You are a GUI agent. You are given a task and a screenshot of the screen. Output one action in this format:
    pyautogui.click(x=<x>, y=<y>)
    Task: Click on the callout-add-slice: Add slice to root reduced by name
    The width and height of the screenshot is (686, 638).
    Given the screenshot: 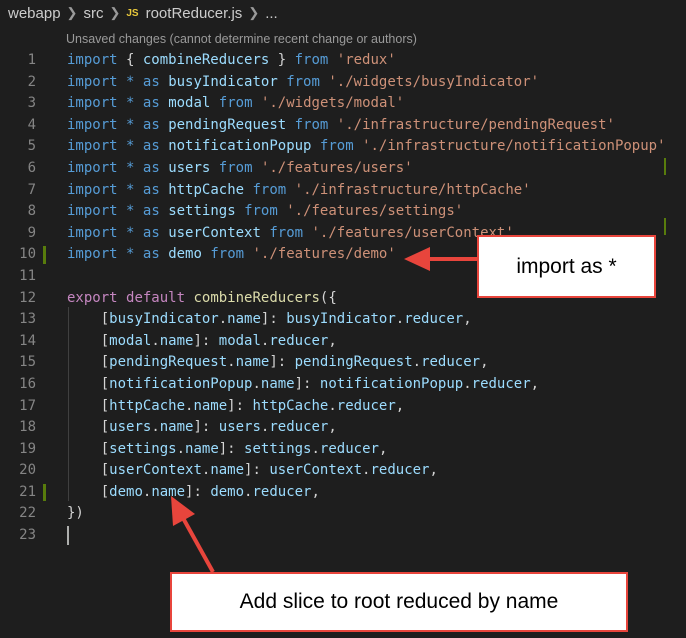 What is the action you would take?
    pyautogui.click(x=399, y=602)
    